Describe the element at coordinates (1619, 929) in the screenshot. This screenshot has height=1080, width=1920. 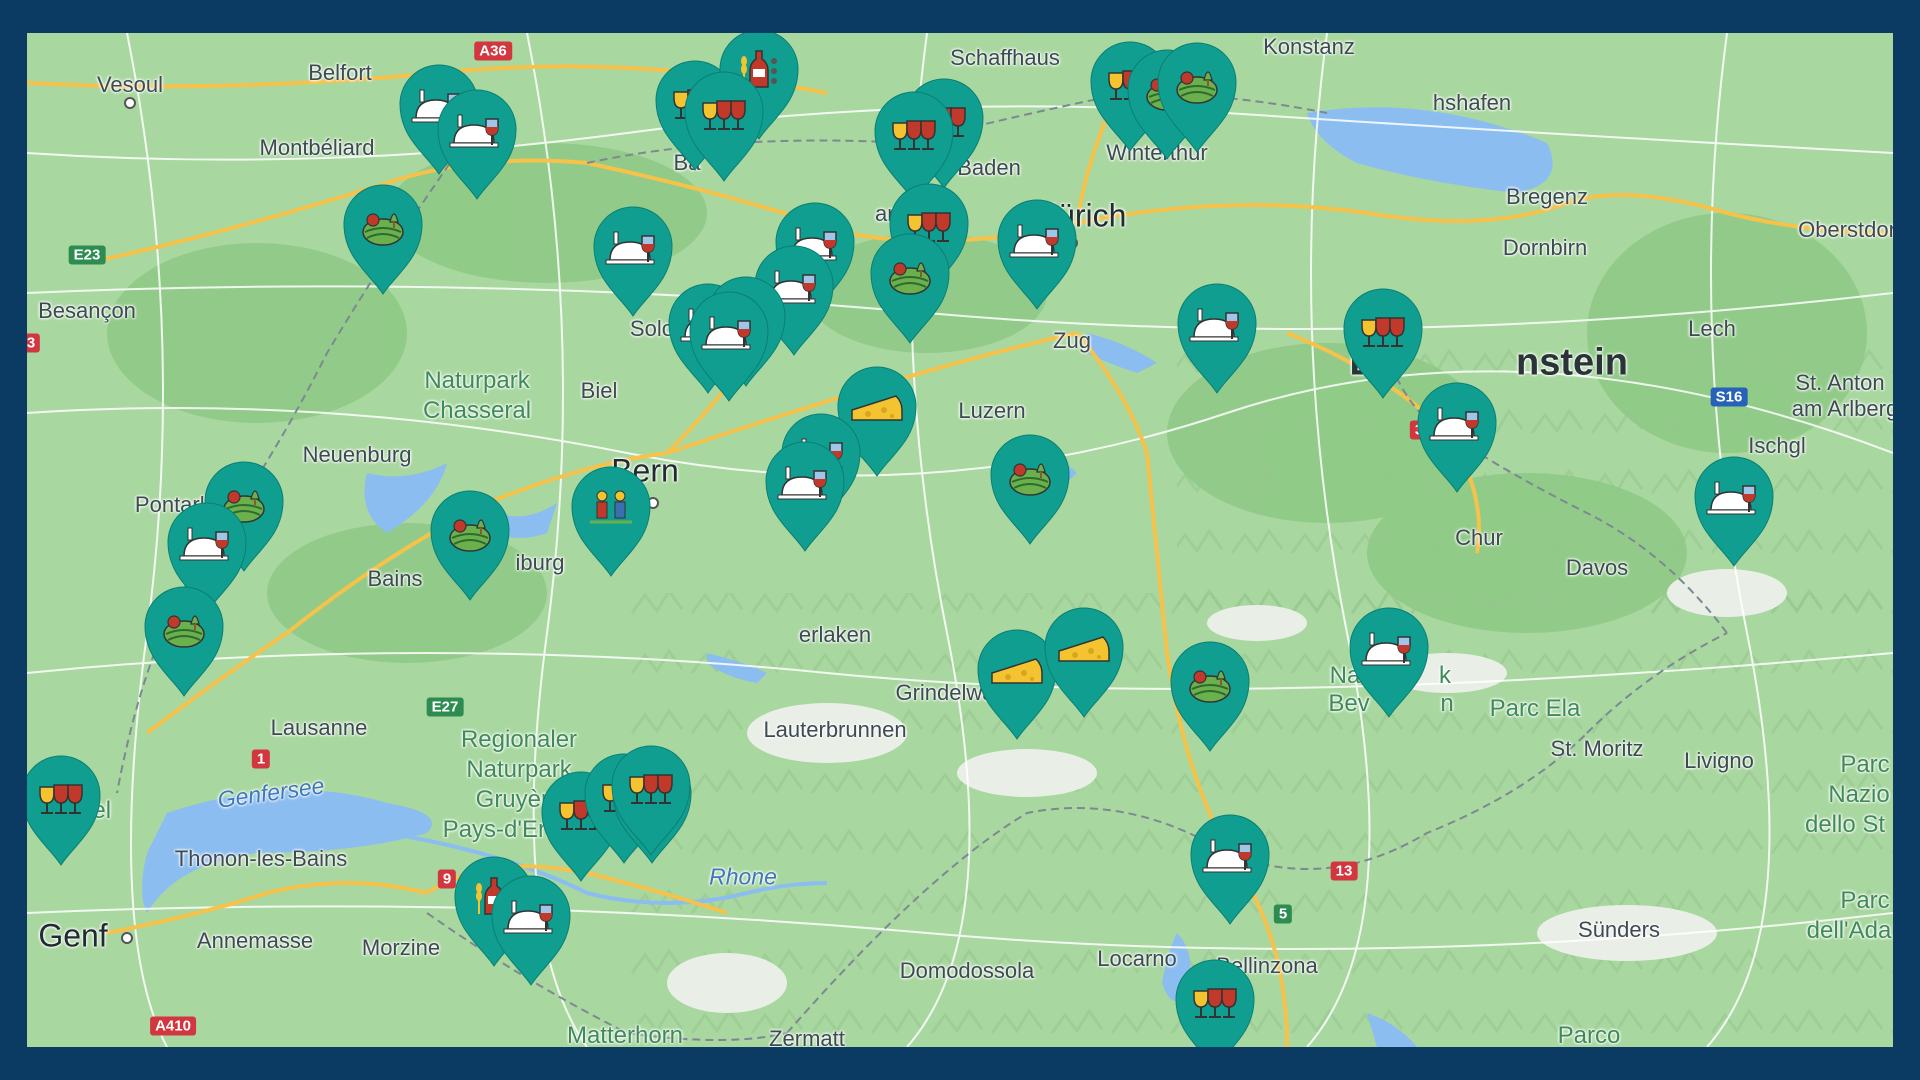
I see `place-label-sunders: Sünders` at that location.